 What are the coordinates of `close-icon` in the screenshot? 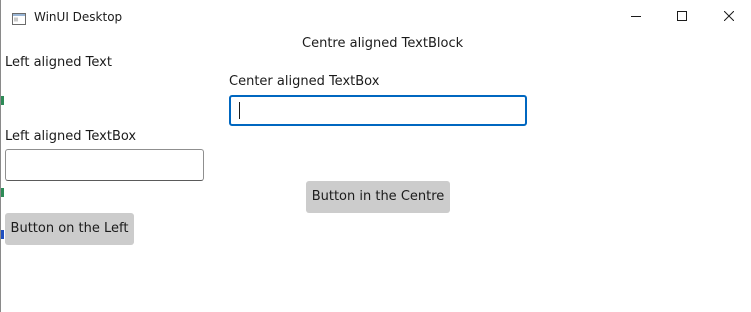 It's located at (729, 16).